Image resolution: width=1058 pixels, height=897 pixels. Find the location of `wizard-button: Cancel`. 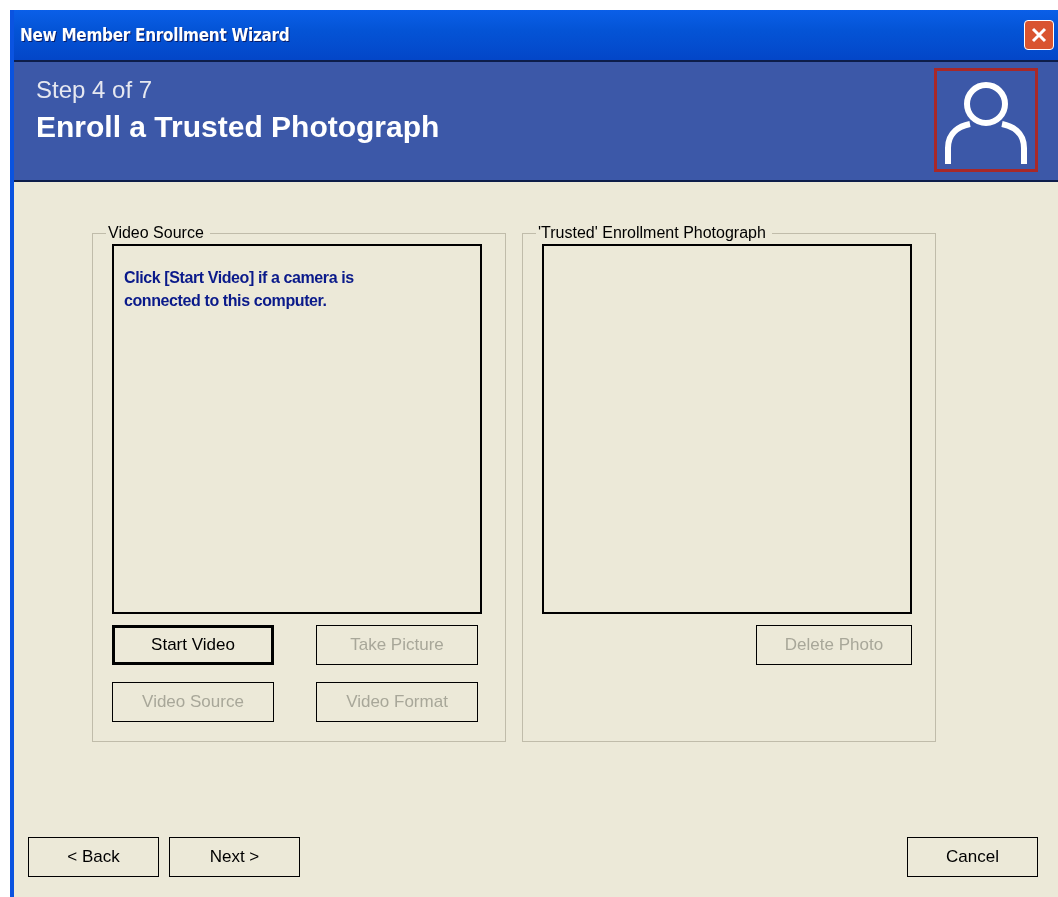

wizard-button: Cancel is located at coordinates (972, 857).